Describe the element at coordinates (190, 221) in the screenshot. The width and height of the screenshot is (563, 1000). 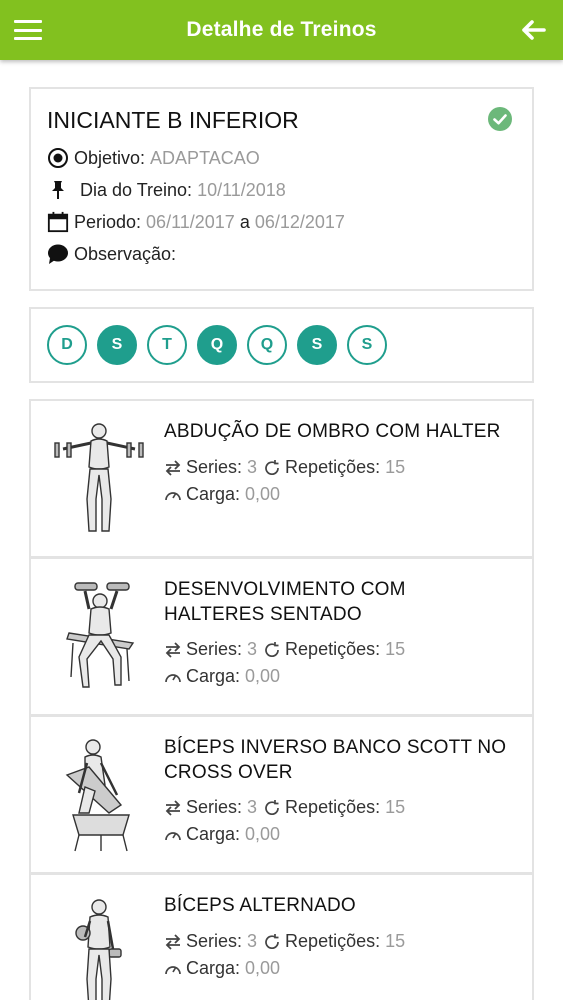
I see `period-start: 06/11/2017` at that location.